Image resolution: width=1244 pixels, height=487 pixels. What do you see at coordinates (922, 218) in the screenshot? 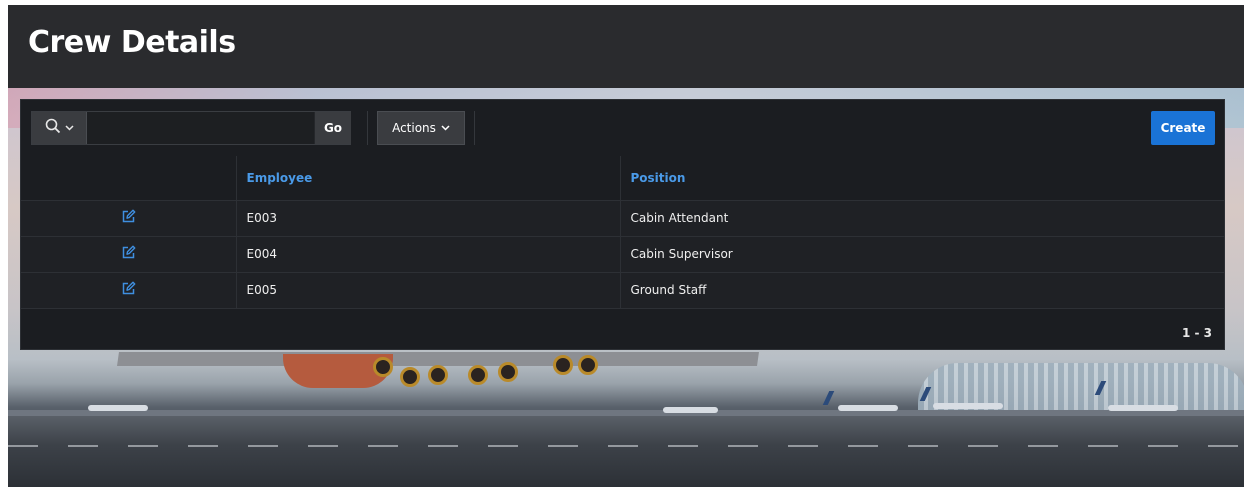
I see `position-cell: Cabin Attendant` at bounding box center [922, 218].